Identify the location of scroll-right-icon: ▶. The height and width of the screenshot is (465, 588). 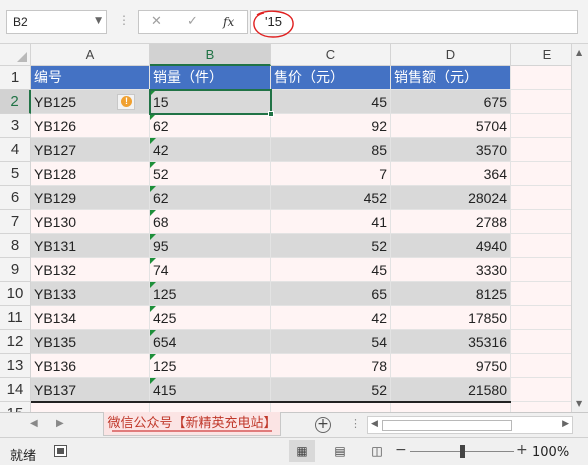
(565, 424).